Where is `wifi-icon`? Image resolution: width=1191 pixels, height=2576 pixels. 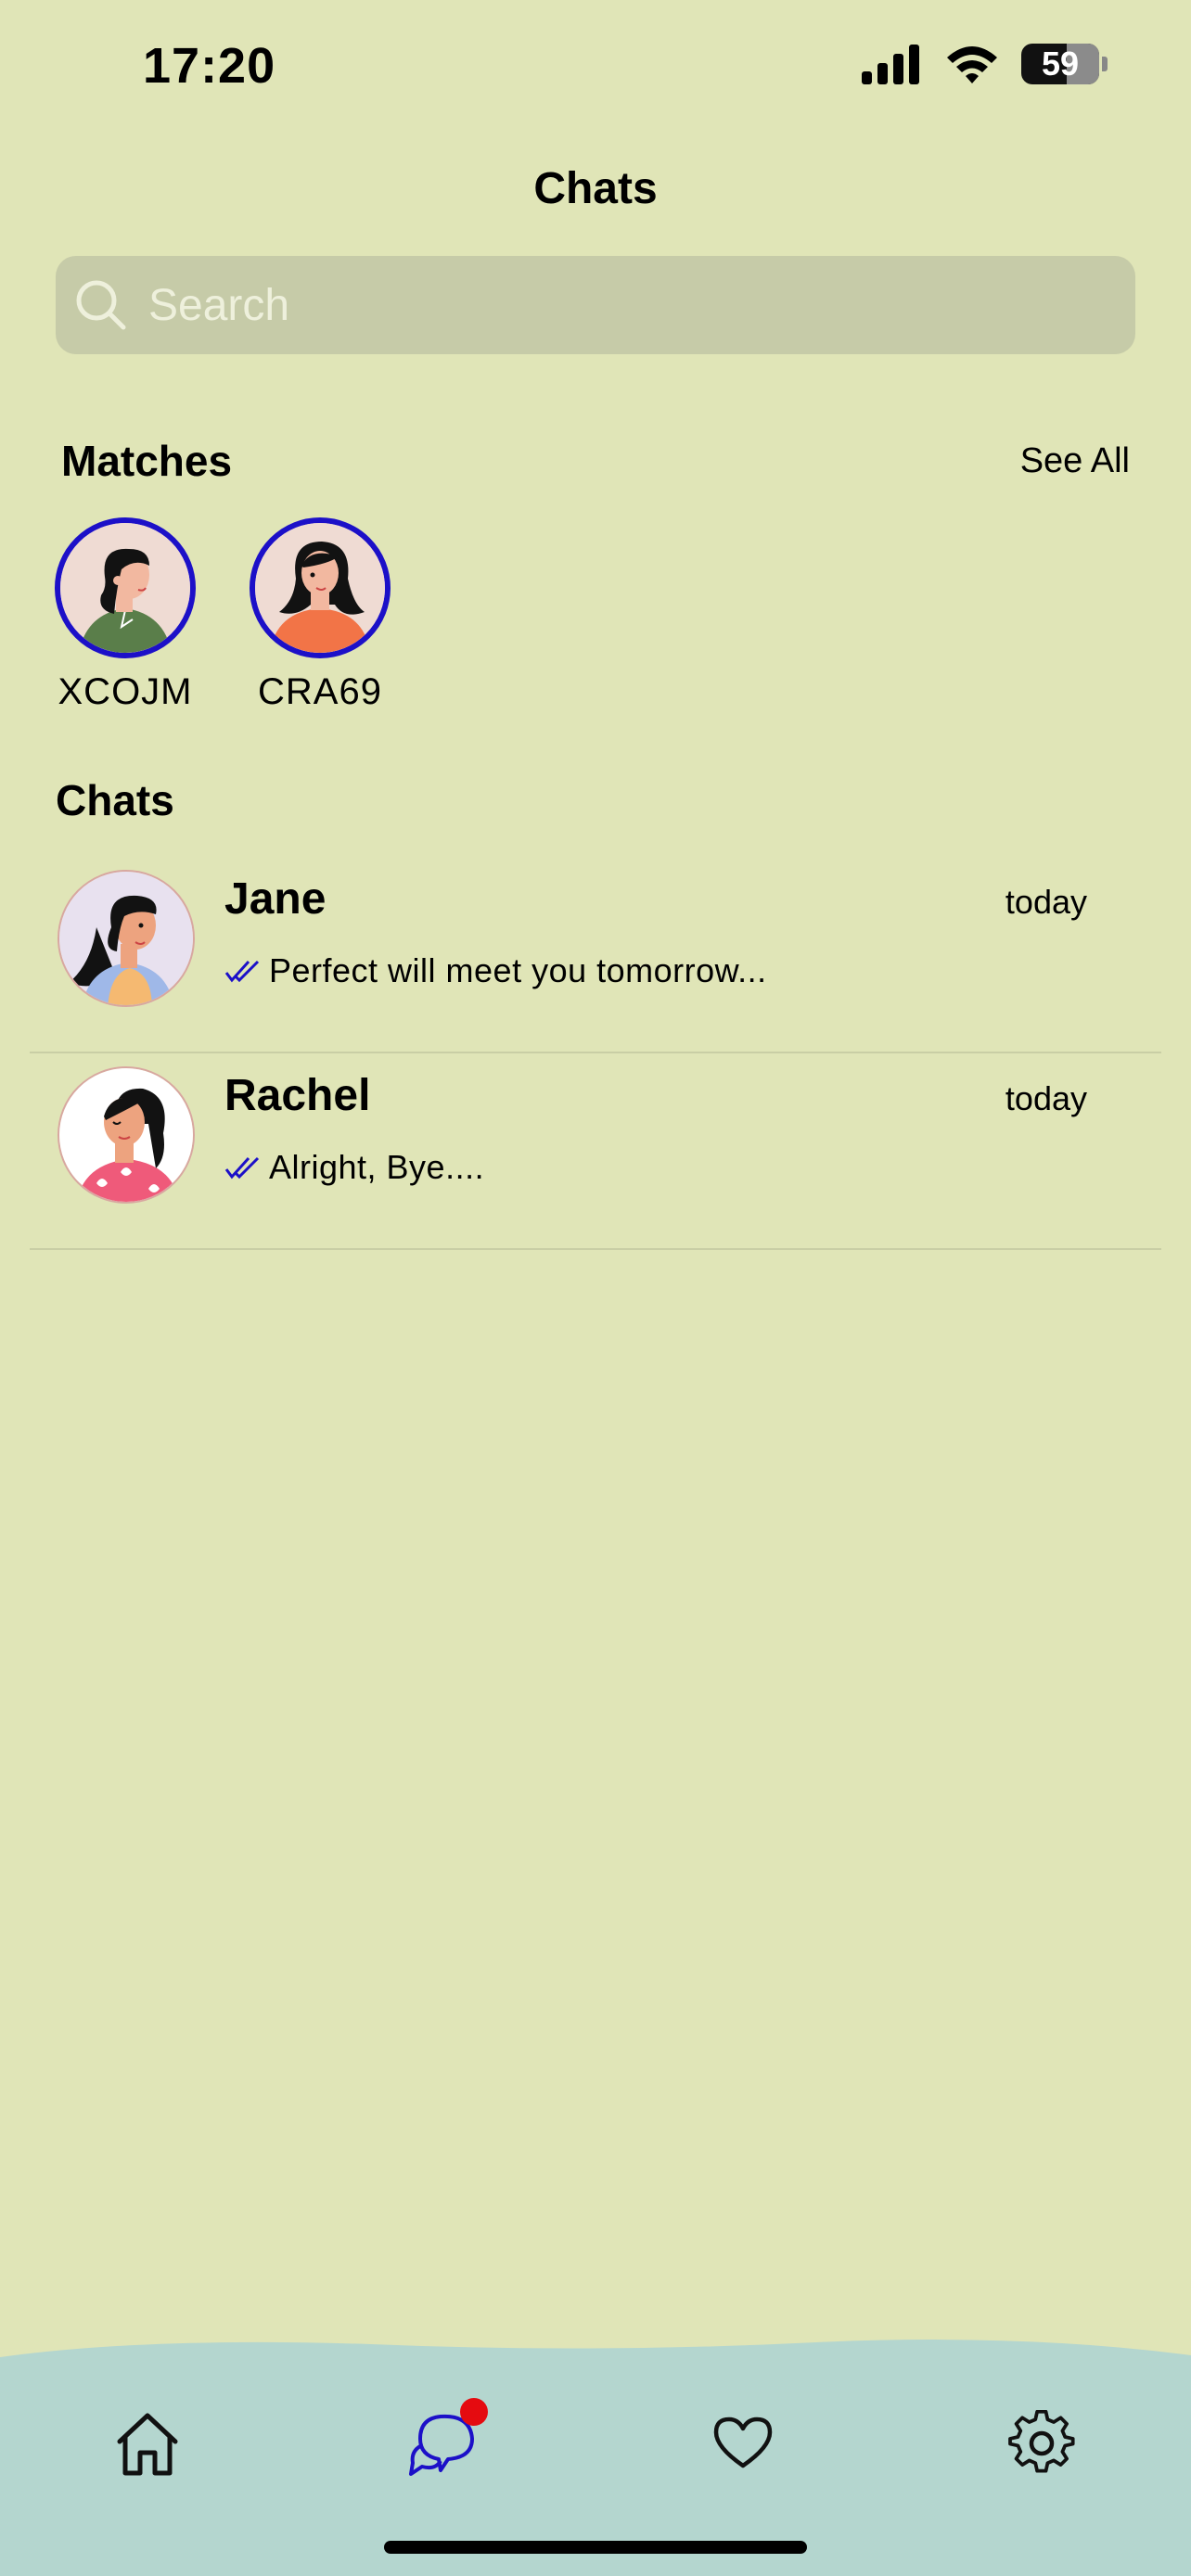 wifi-icon is located at coordinates (972, 64).